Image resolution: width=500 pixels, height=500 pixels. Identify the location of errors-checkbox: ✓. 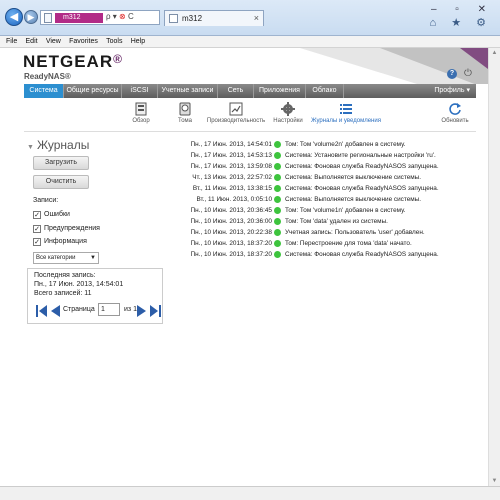
(37, 215).